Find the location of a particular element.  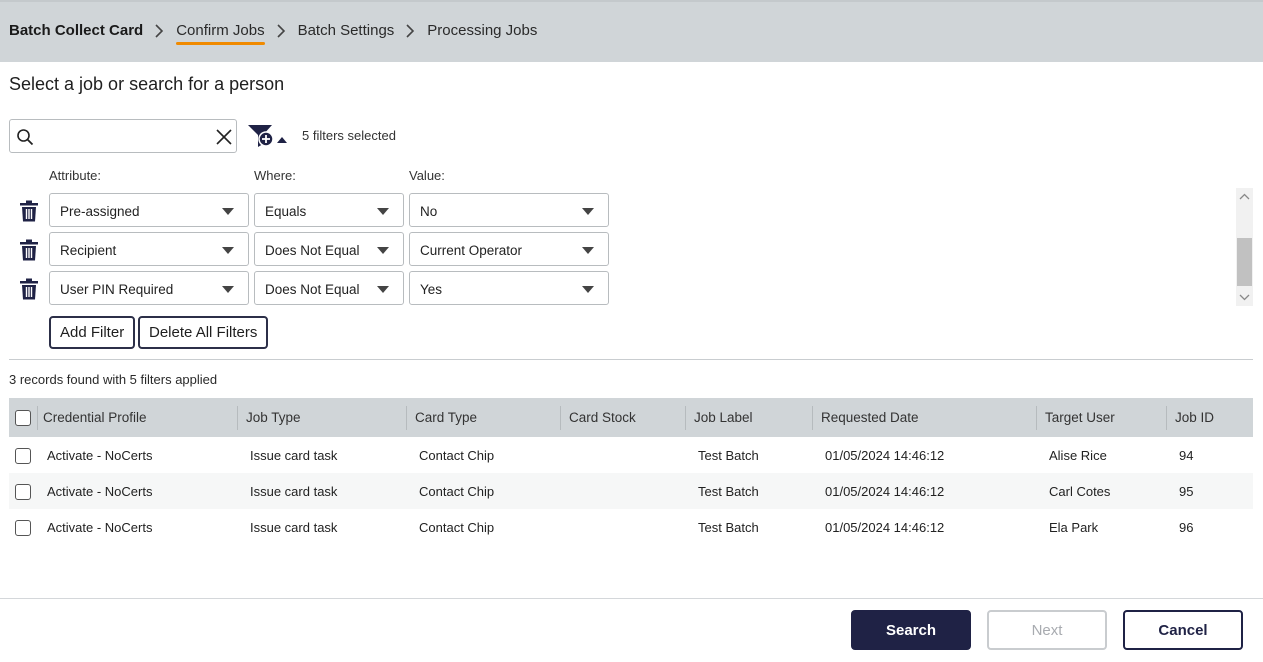

filter-value-select: Yes is located at coordinates (509, 288).